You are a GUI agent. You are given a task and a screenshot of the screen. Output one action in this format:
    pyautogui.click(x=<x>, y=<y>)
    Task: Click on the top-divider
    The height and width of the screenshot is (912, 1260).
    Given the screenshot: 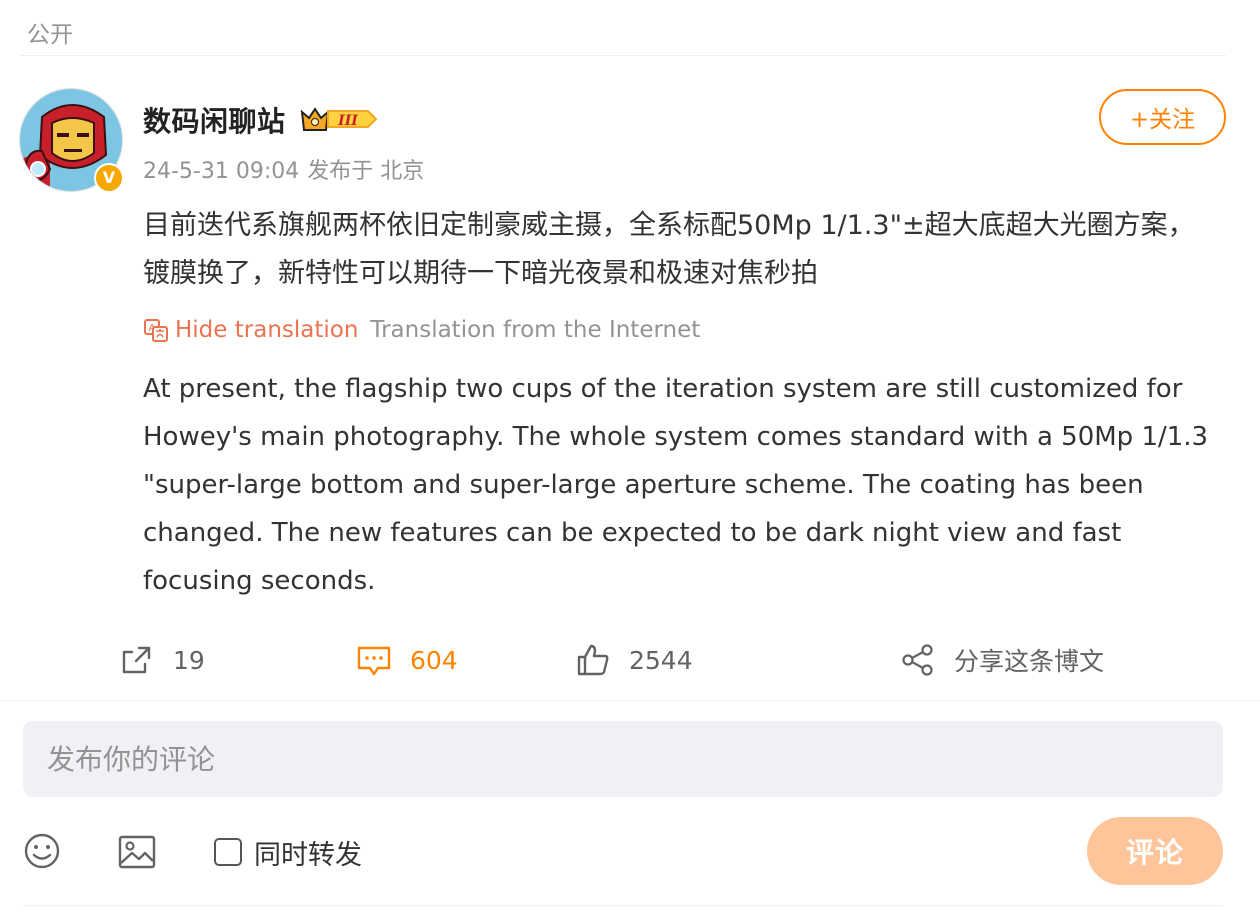 What is the action you would take?
    pyautogui.click(x=623, y=55)
    